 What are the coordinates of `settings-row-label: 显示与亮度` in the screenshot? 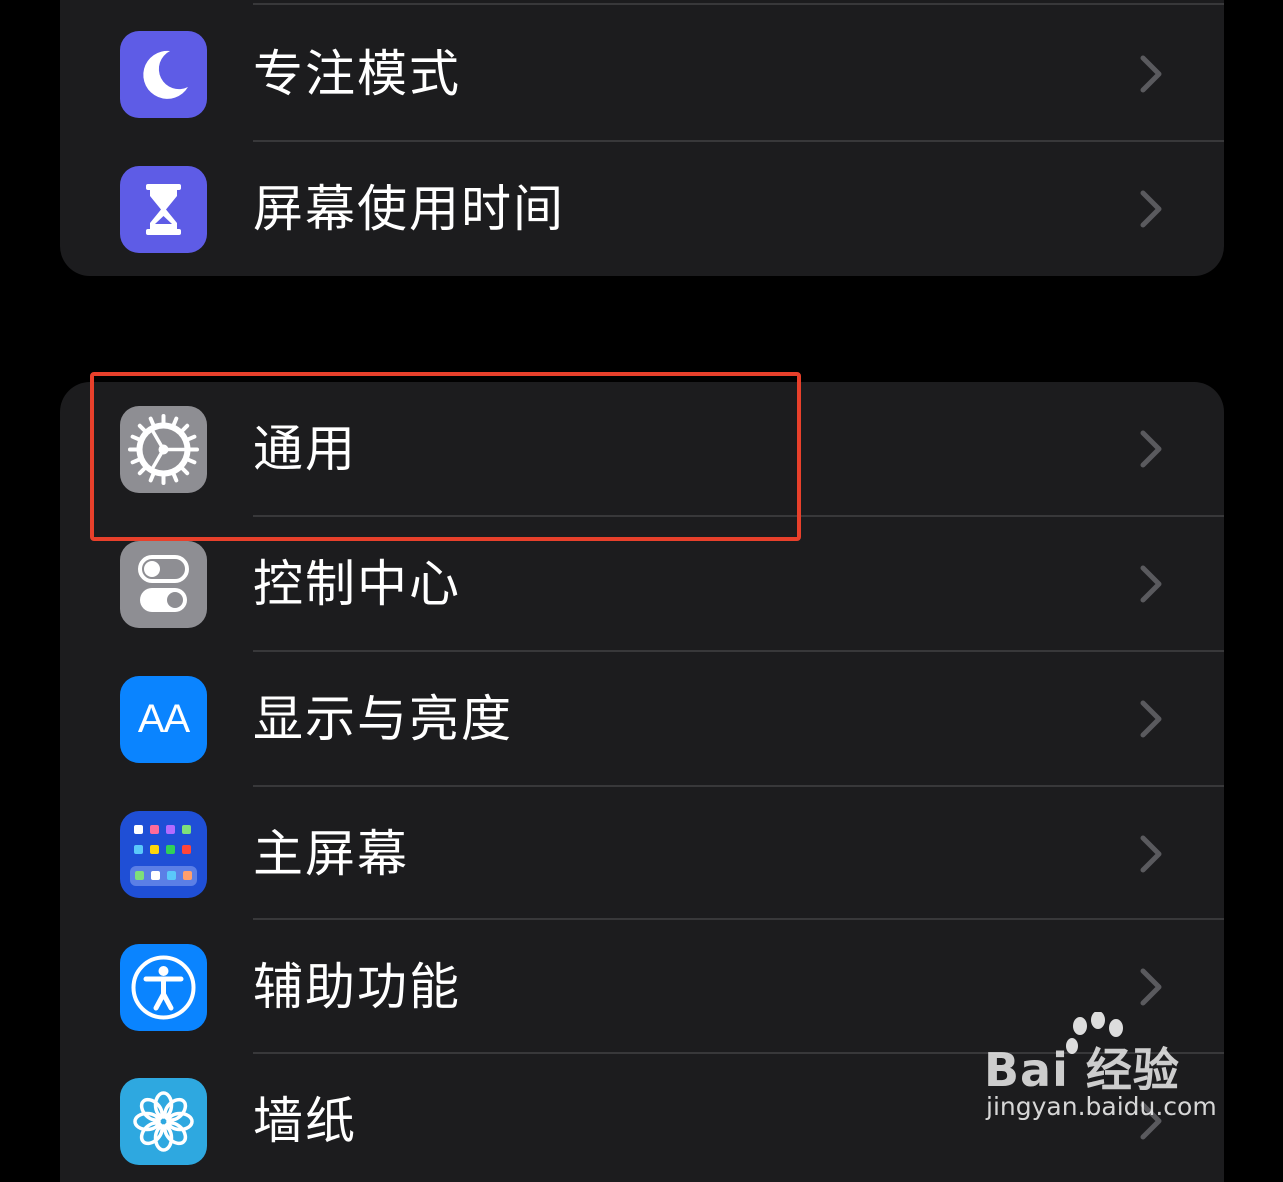 It's located at (383, 719).